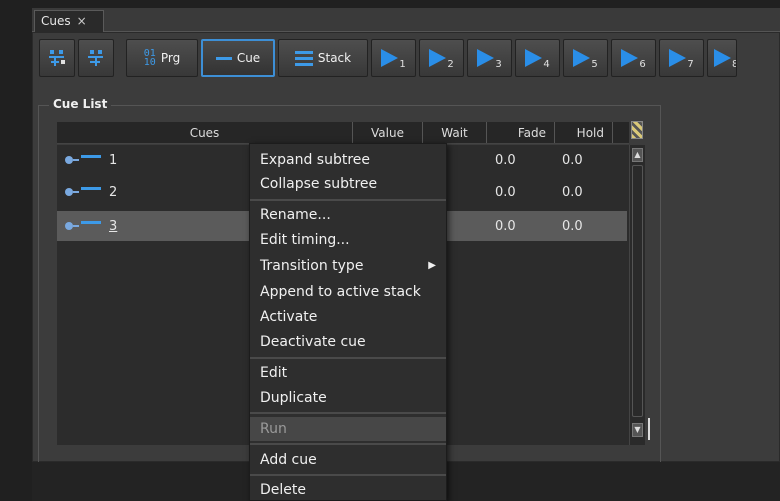  Describe the element at coordinates (388, 132) in the screenshot. I see `col-value: Value` at that location.